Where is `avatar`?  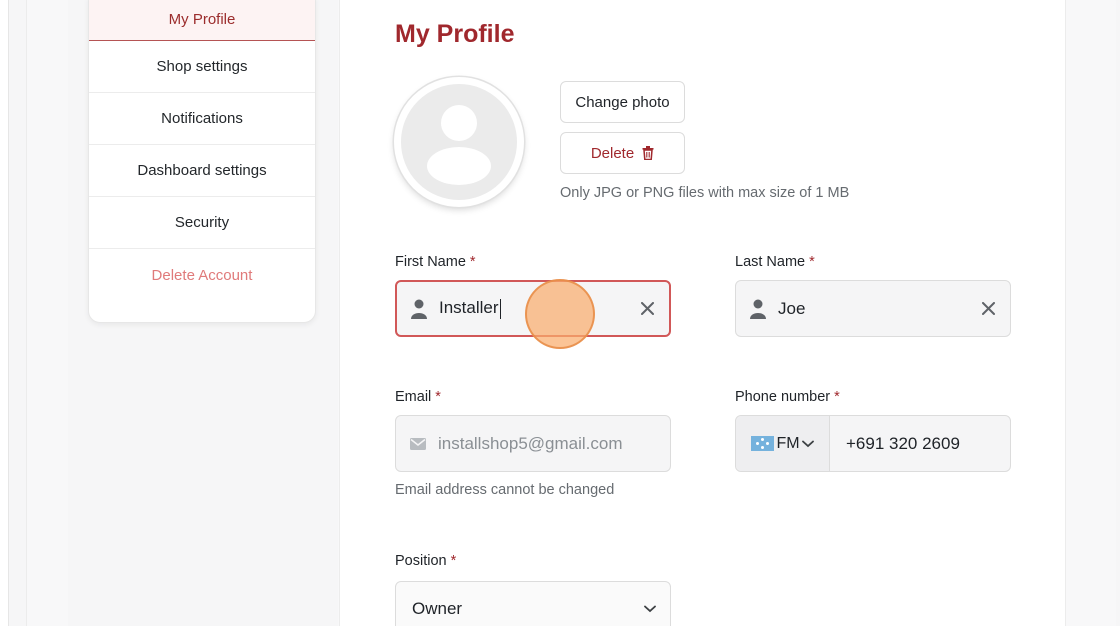
avatar is located at coordinates (459, 142).